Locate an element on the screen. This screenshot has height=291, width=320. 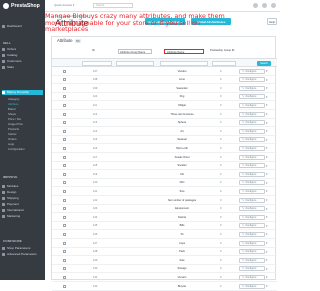
sidebar-item: Stats is located at coordinates (22, 67).